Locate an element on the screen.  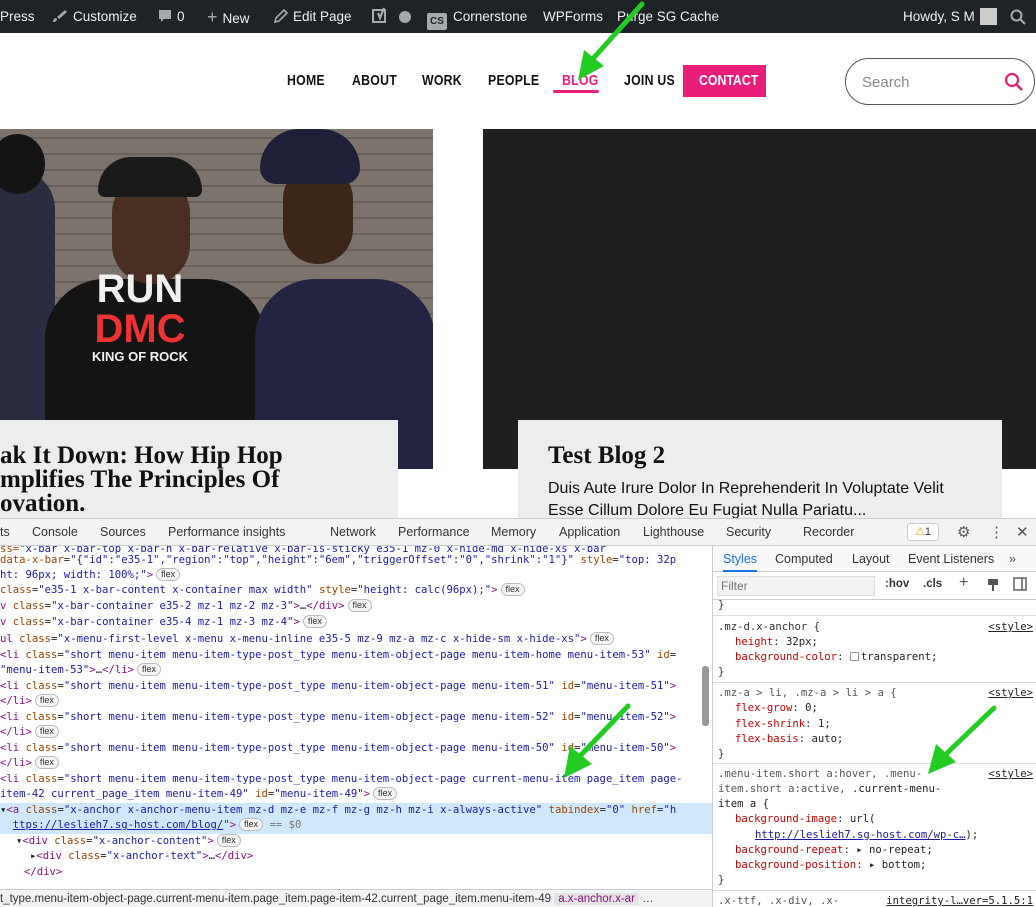
css-declaration: background-color: transparent; is located at coordinates (836, 657).